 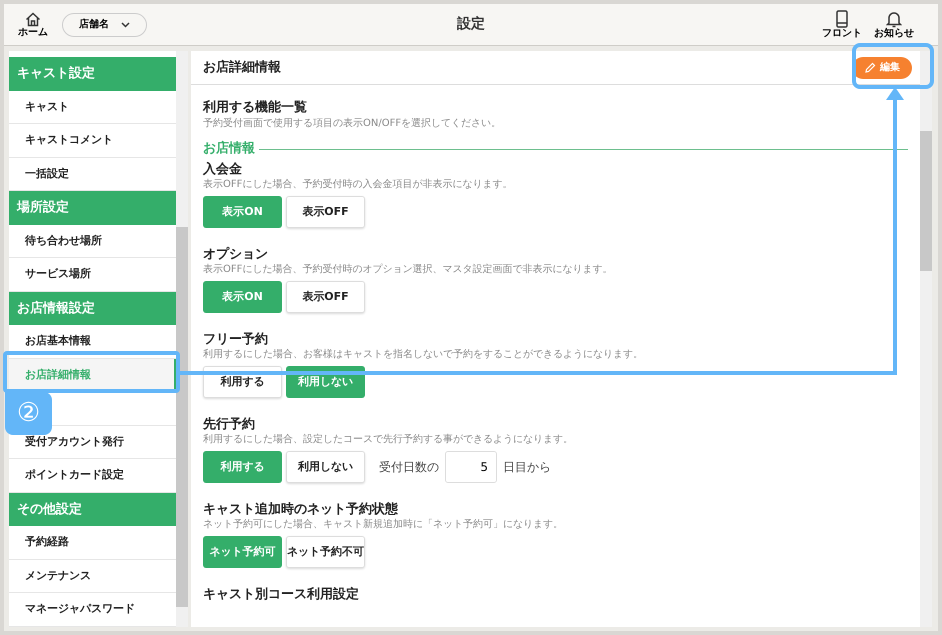 I want to click on setting-title: 先行予約, so click(x=229, y=424).